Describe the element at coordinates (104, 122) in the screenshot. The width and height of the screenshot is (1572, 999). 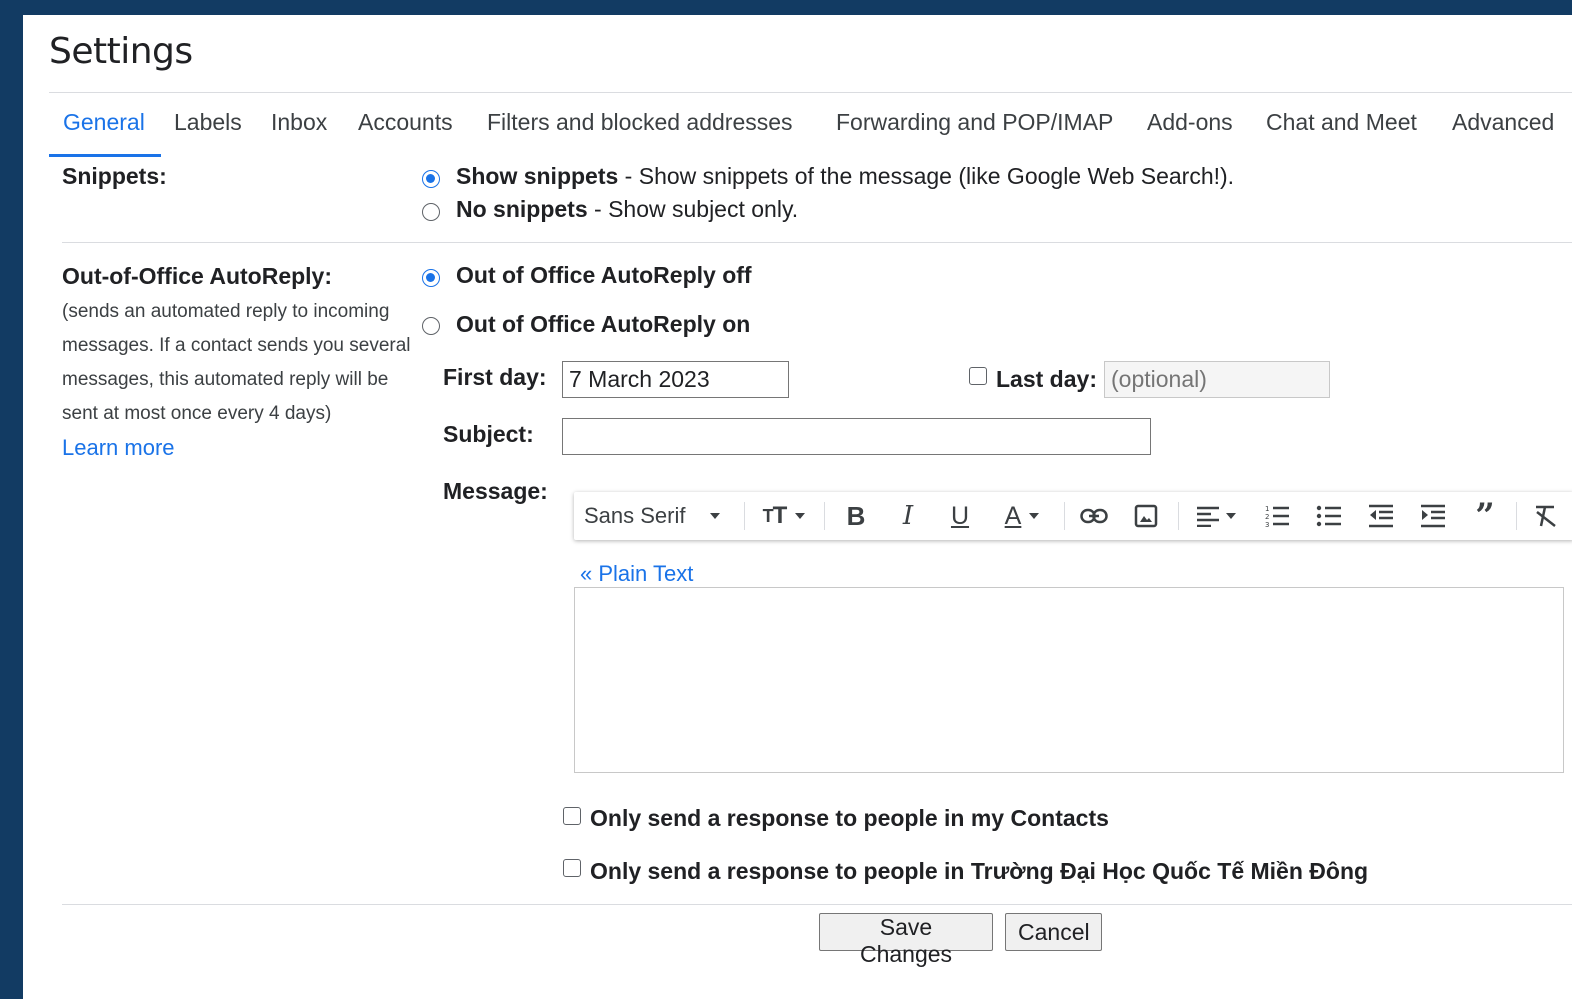
I see `tab-general: General` at that location.